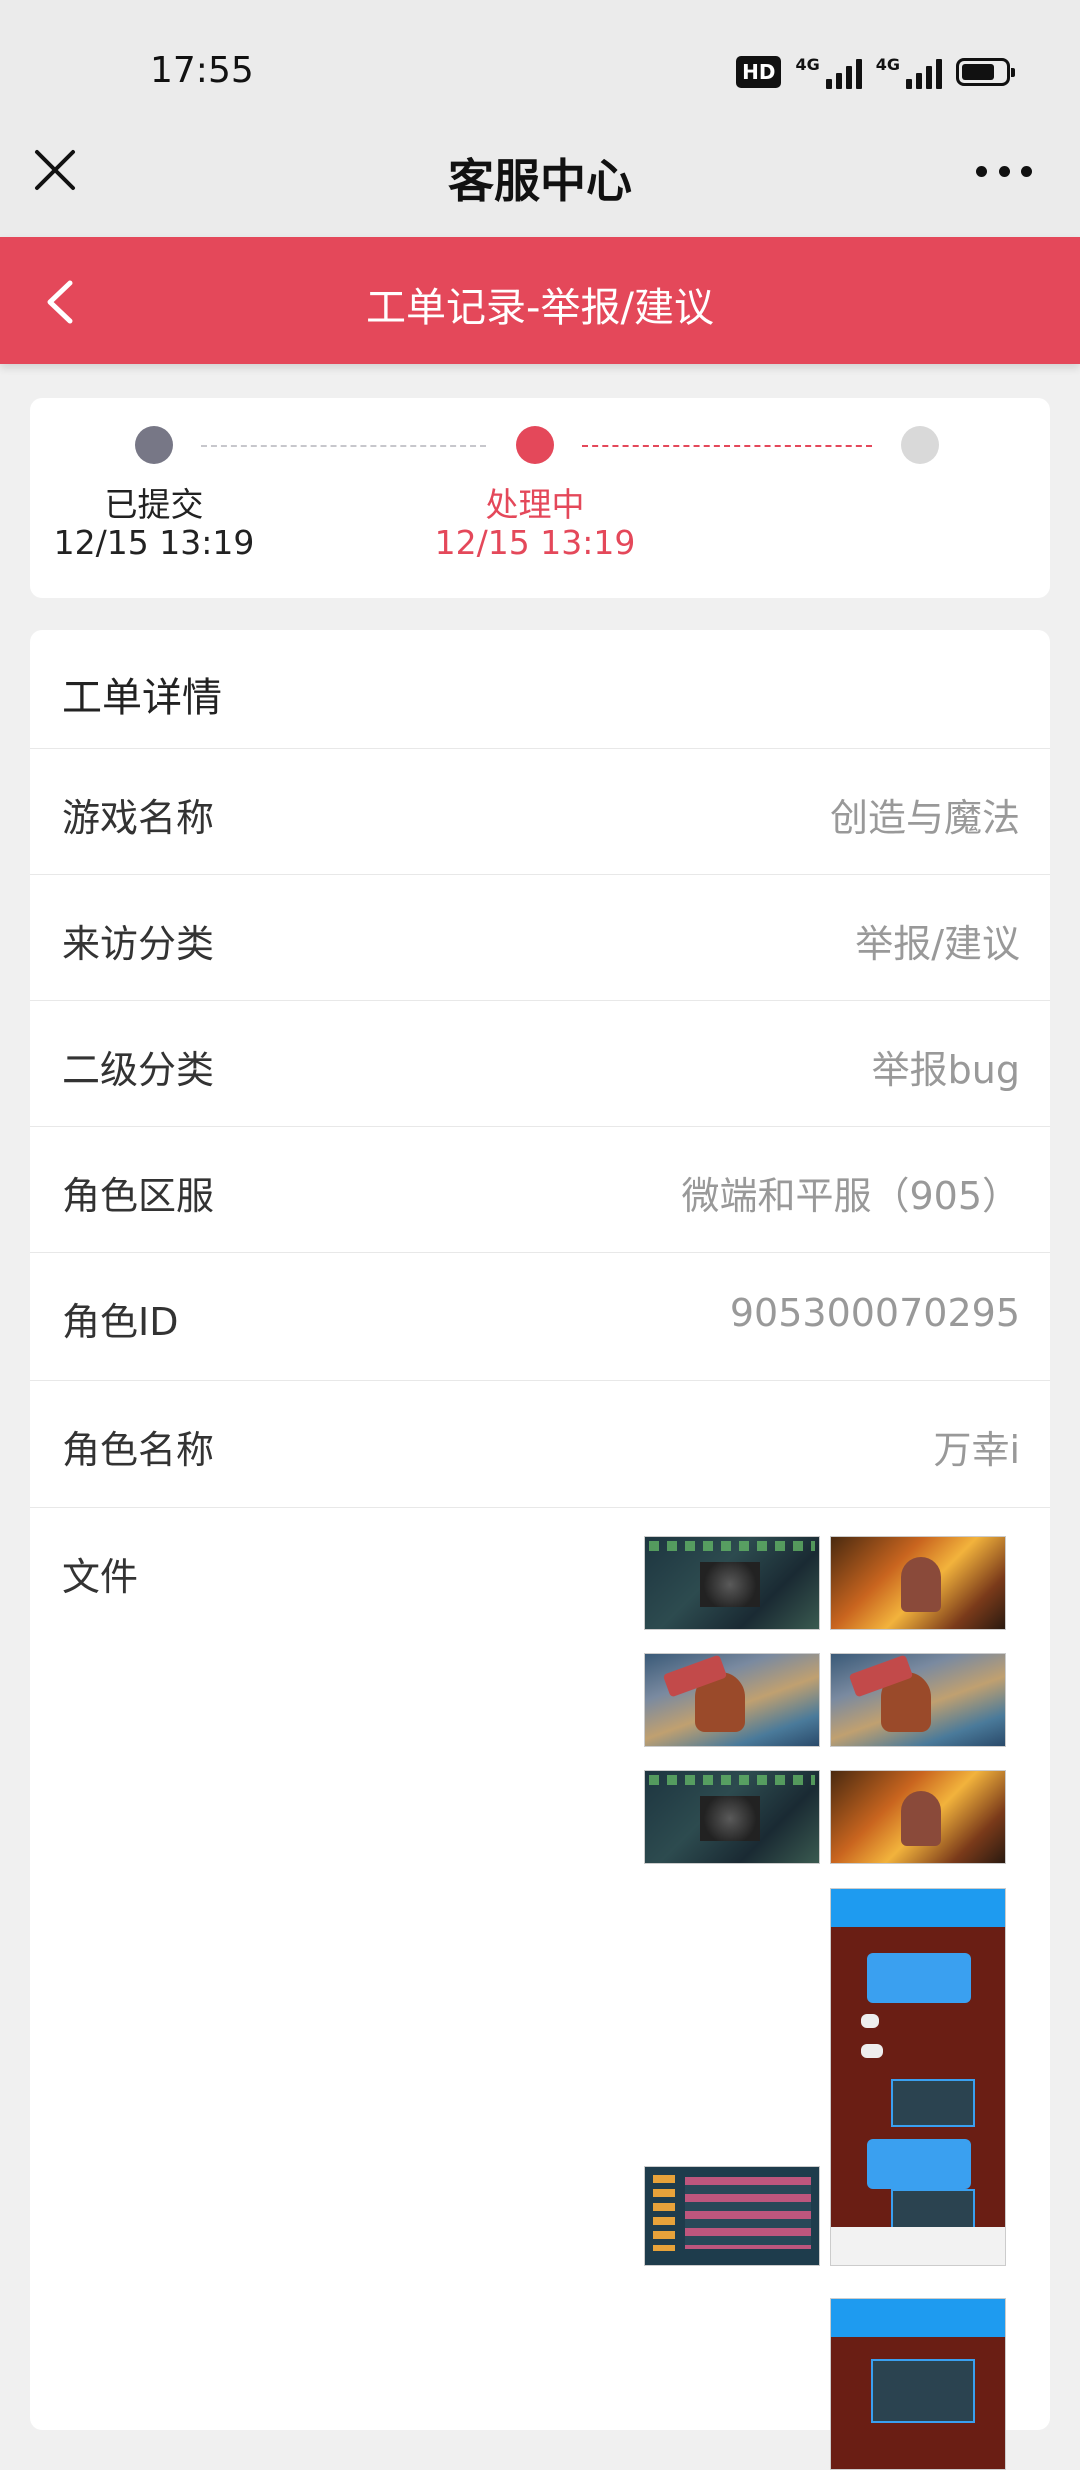 Image resolution: width=1080 pixels, height=2470 pixels. What do you see at coordinates (540, 1063) in the screenshot?
I see `detail-row-subcategory: 二级分类 举报bug` at bounding box center [540, 1063].